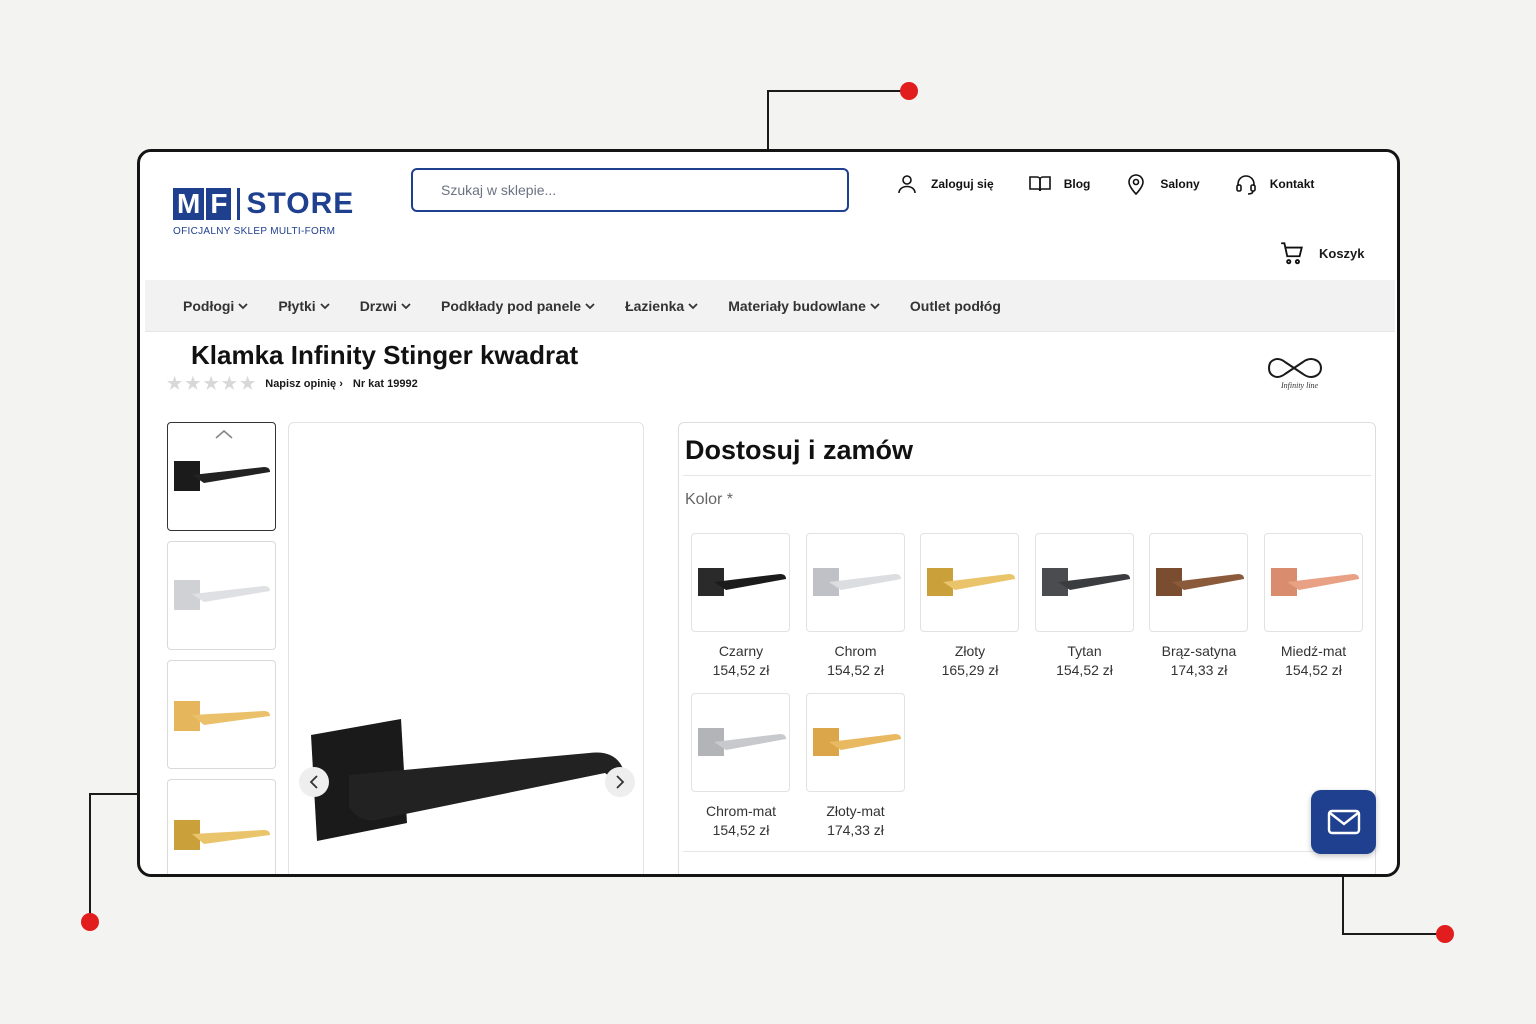  What do you see at coordinates (466, 648) in the screenshot?
I see `main-product-image` at bounding box center [466, 648].